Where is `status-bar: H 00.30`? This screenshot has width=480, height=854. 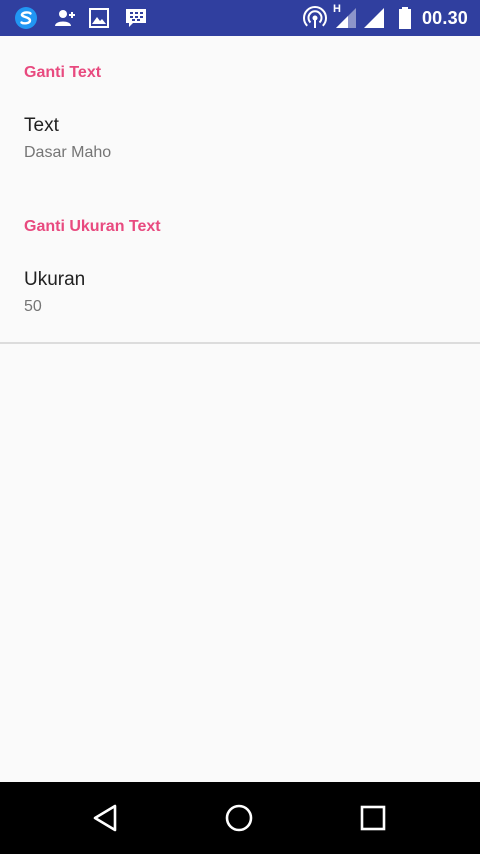 status-bar: H 00.30 is located at coordinates (240, 18).